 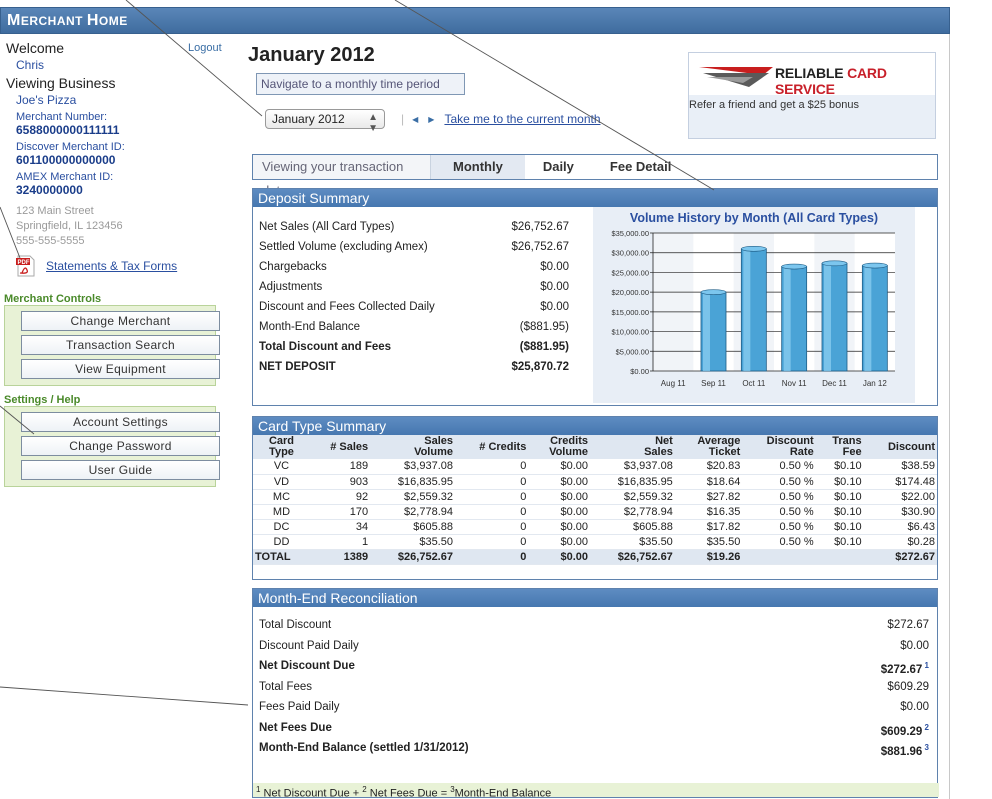 I want to click on column-header: Trans Fee, so click(x=839, y=447).